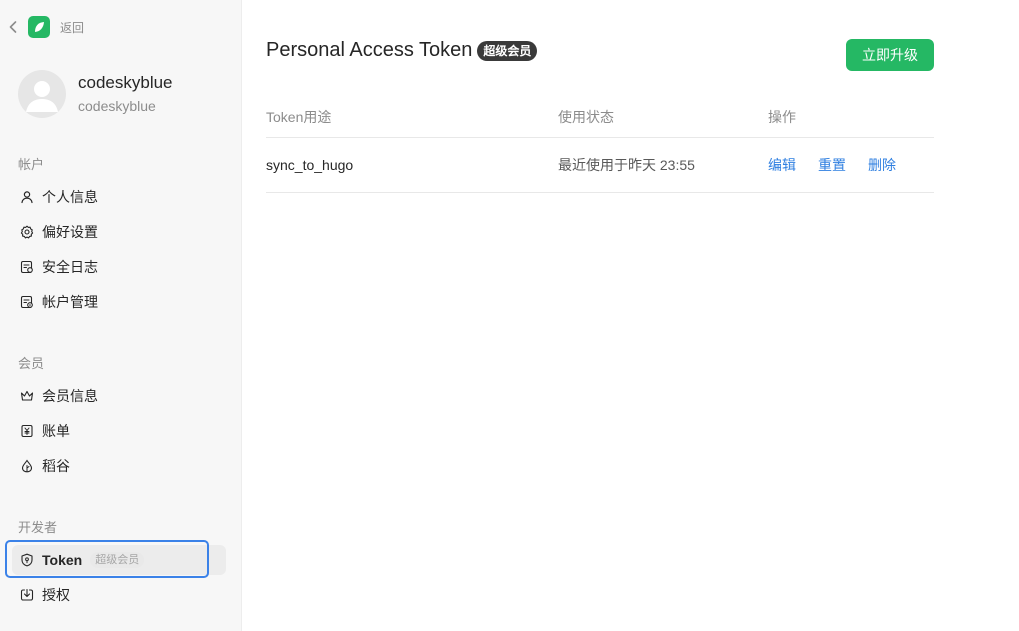  What do you see at coordinates (38, 527) in the screenshot?
I see `group-title-developer: 开发者` at bounding box center [38, 527].